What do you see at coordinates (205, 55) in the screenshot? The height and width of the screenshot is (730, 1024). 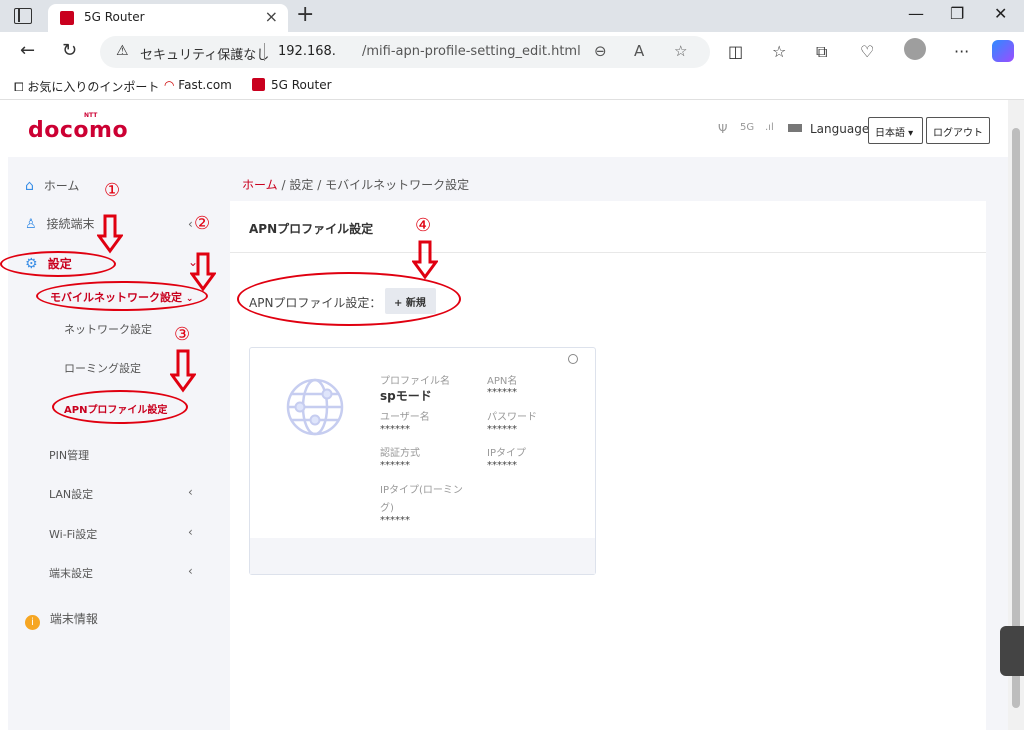 I see `security-status: セキュリティ保護なし` at bounding box center [205, 55].